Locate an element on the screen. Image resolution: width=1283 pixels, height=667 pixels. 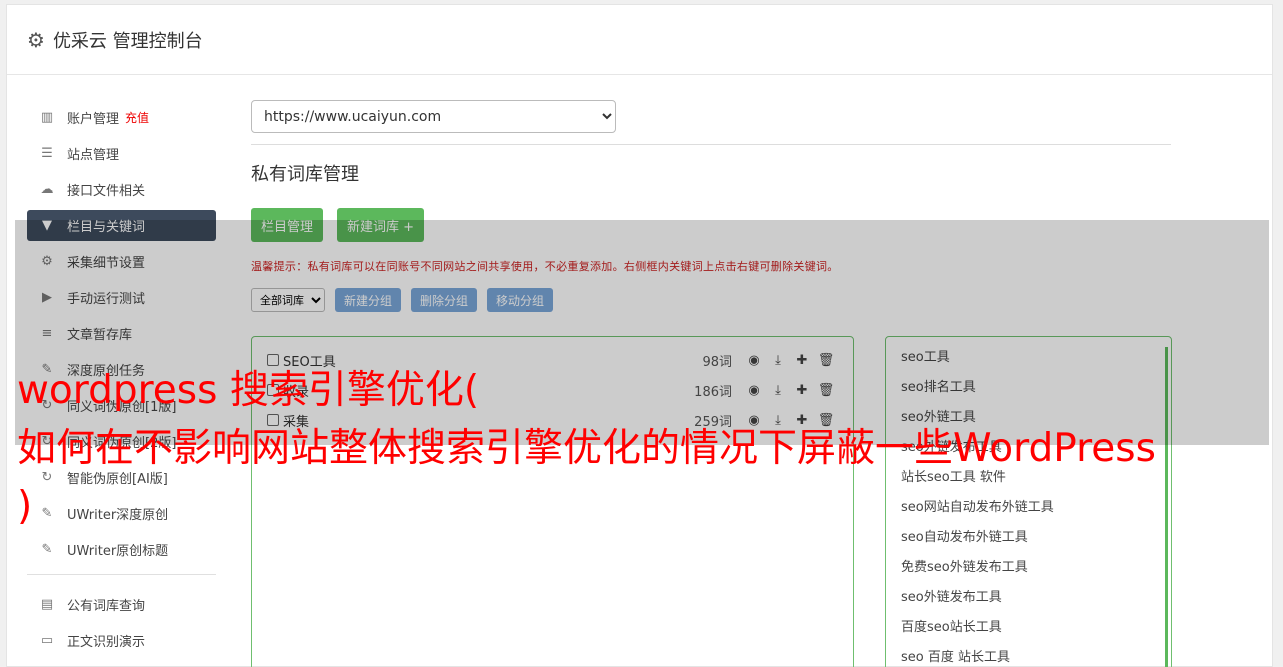
keyword-item: 百度seo站长工具 is located at coordinates (1028, 628).